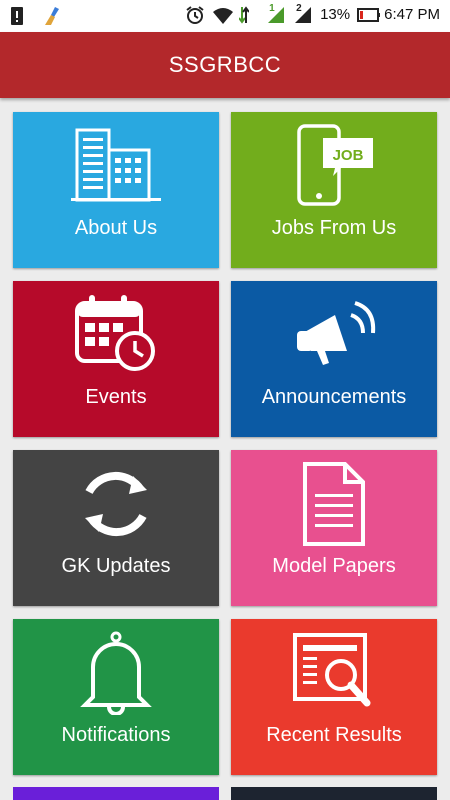 The height and width of the screenshot is (800, 450). What do you see at coordinates (334, 397) in the screenshot?
I see `tile-label: Announcements` at bounding box center [334, 397].